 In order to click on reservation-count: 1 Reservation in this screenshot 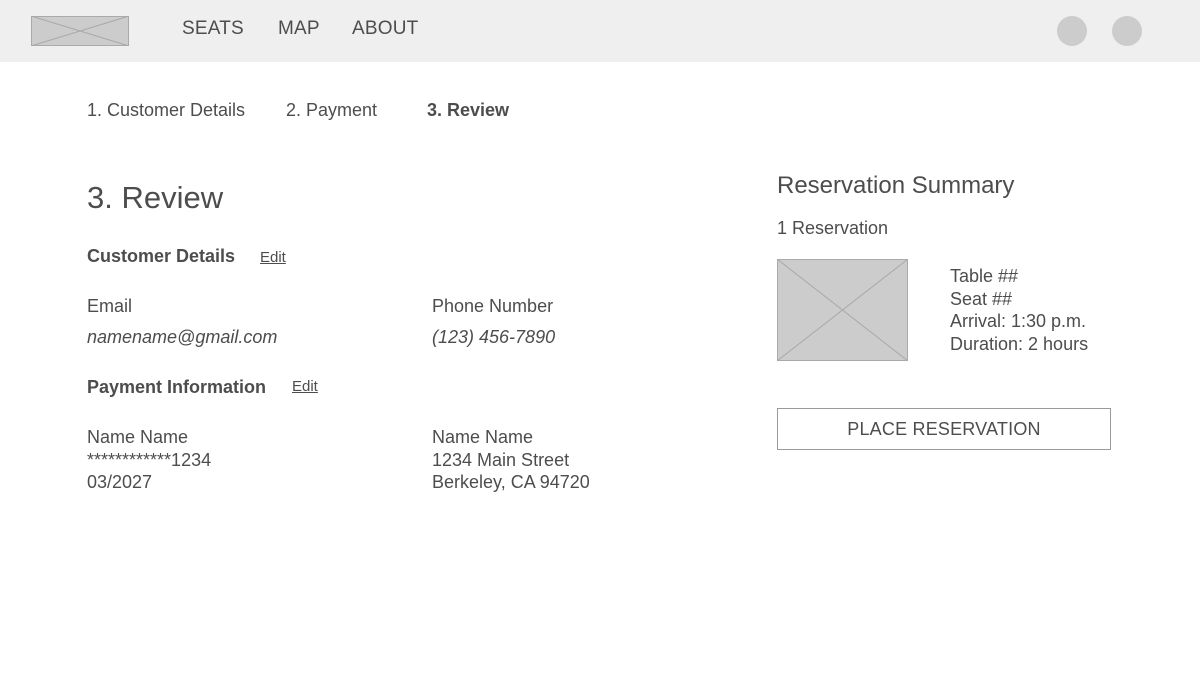, I will do `click(833, 228)`.